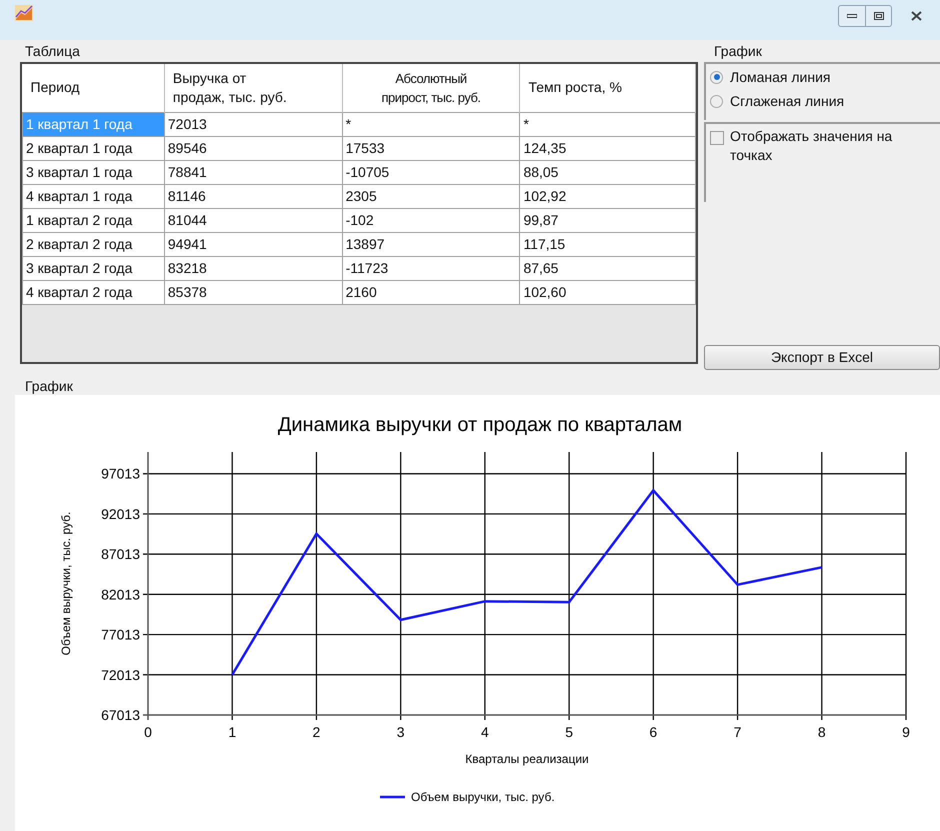  I want to click on table-cell: 83218, so click(253, 268).